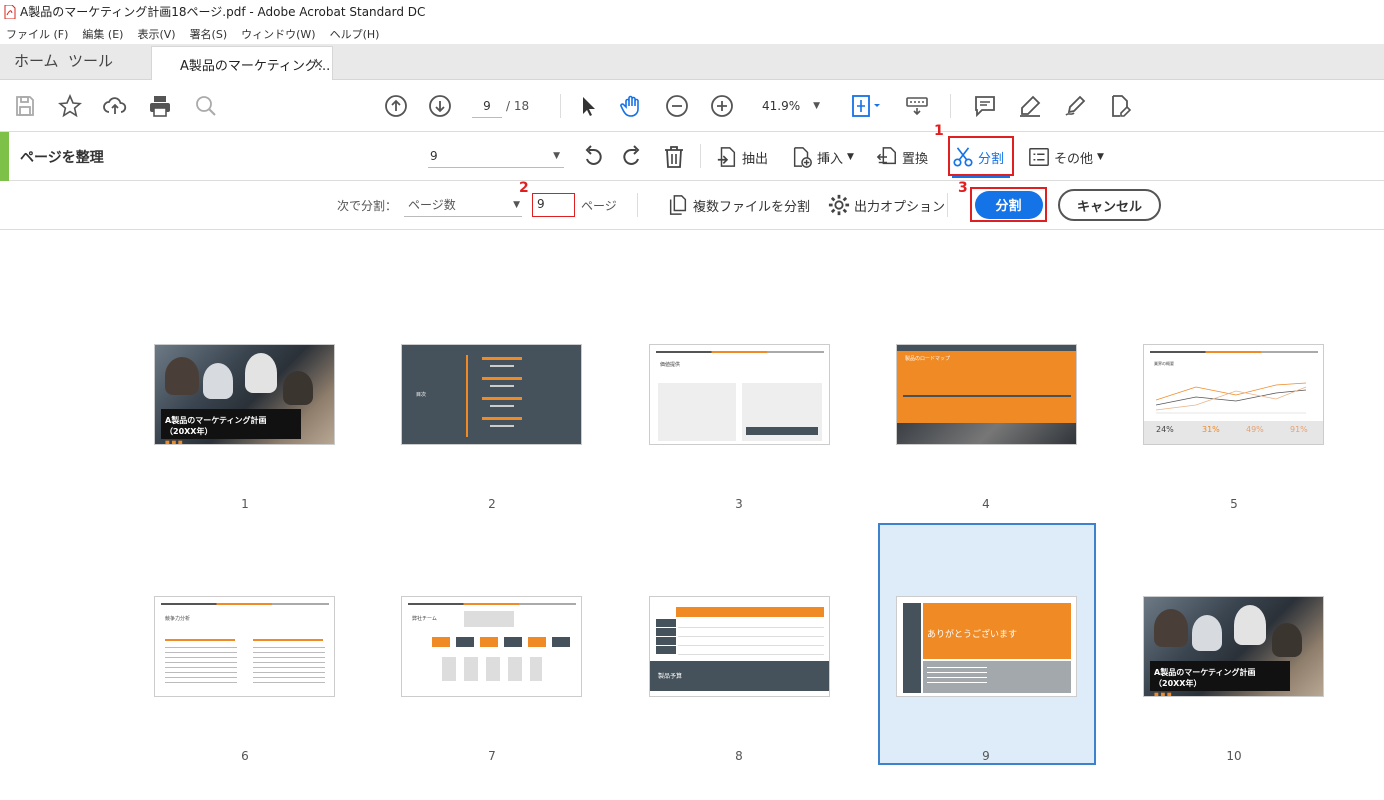 This screenshot has height=800, width=1384. What do you see at coordinates (917, 106) in the screenshot?
I see `read-mode-icon` at bounding box center [917, 106].